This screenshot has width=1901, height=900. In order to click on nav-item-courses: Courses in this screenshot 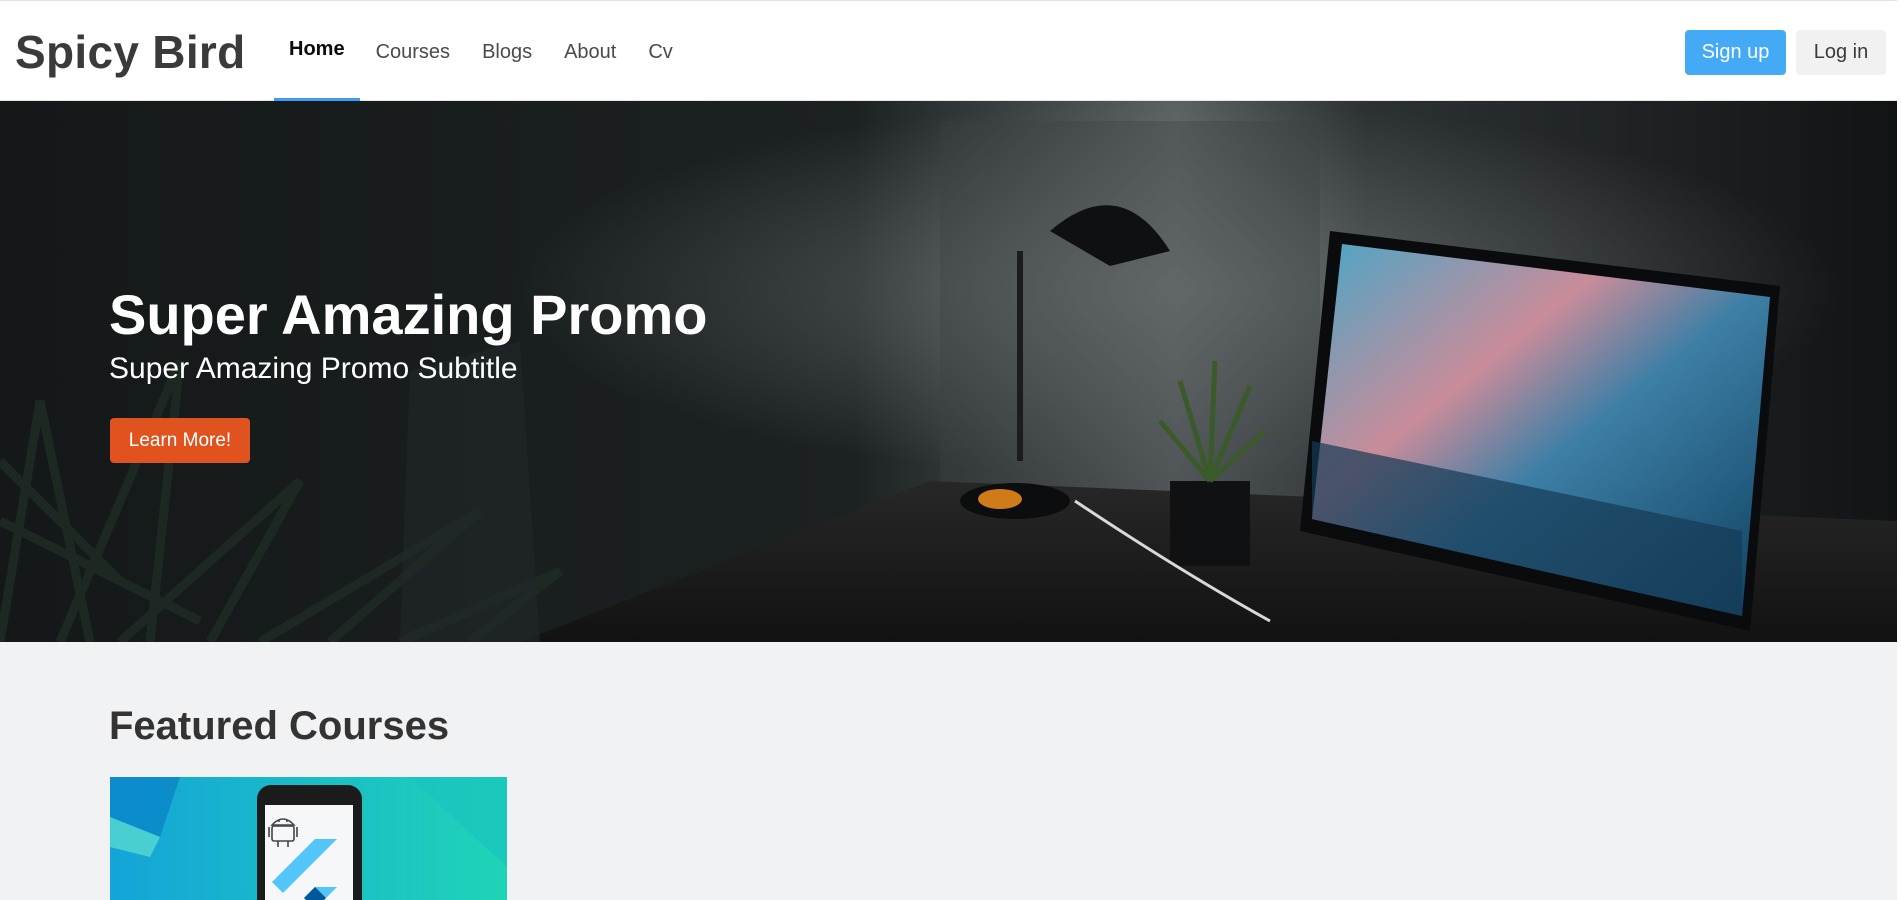, I will do `click(413, 51)`.